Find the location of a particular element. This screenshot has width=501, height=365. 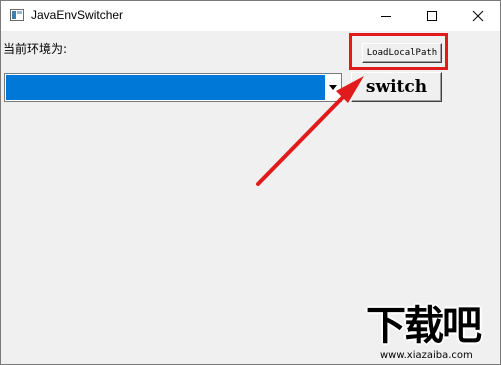

watermark-url: www.xiazaiba.com is located at coordinates (426, 355).